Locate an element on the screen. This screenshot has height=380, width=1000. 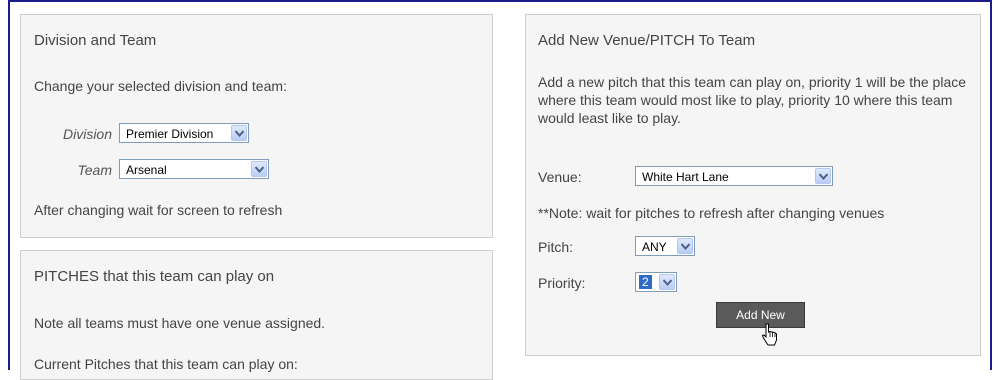
division-label: Division is located at coordinates (87, 134).